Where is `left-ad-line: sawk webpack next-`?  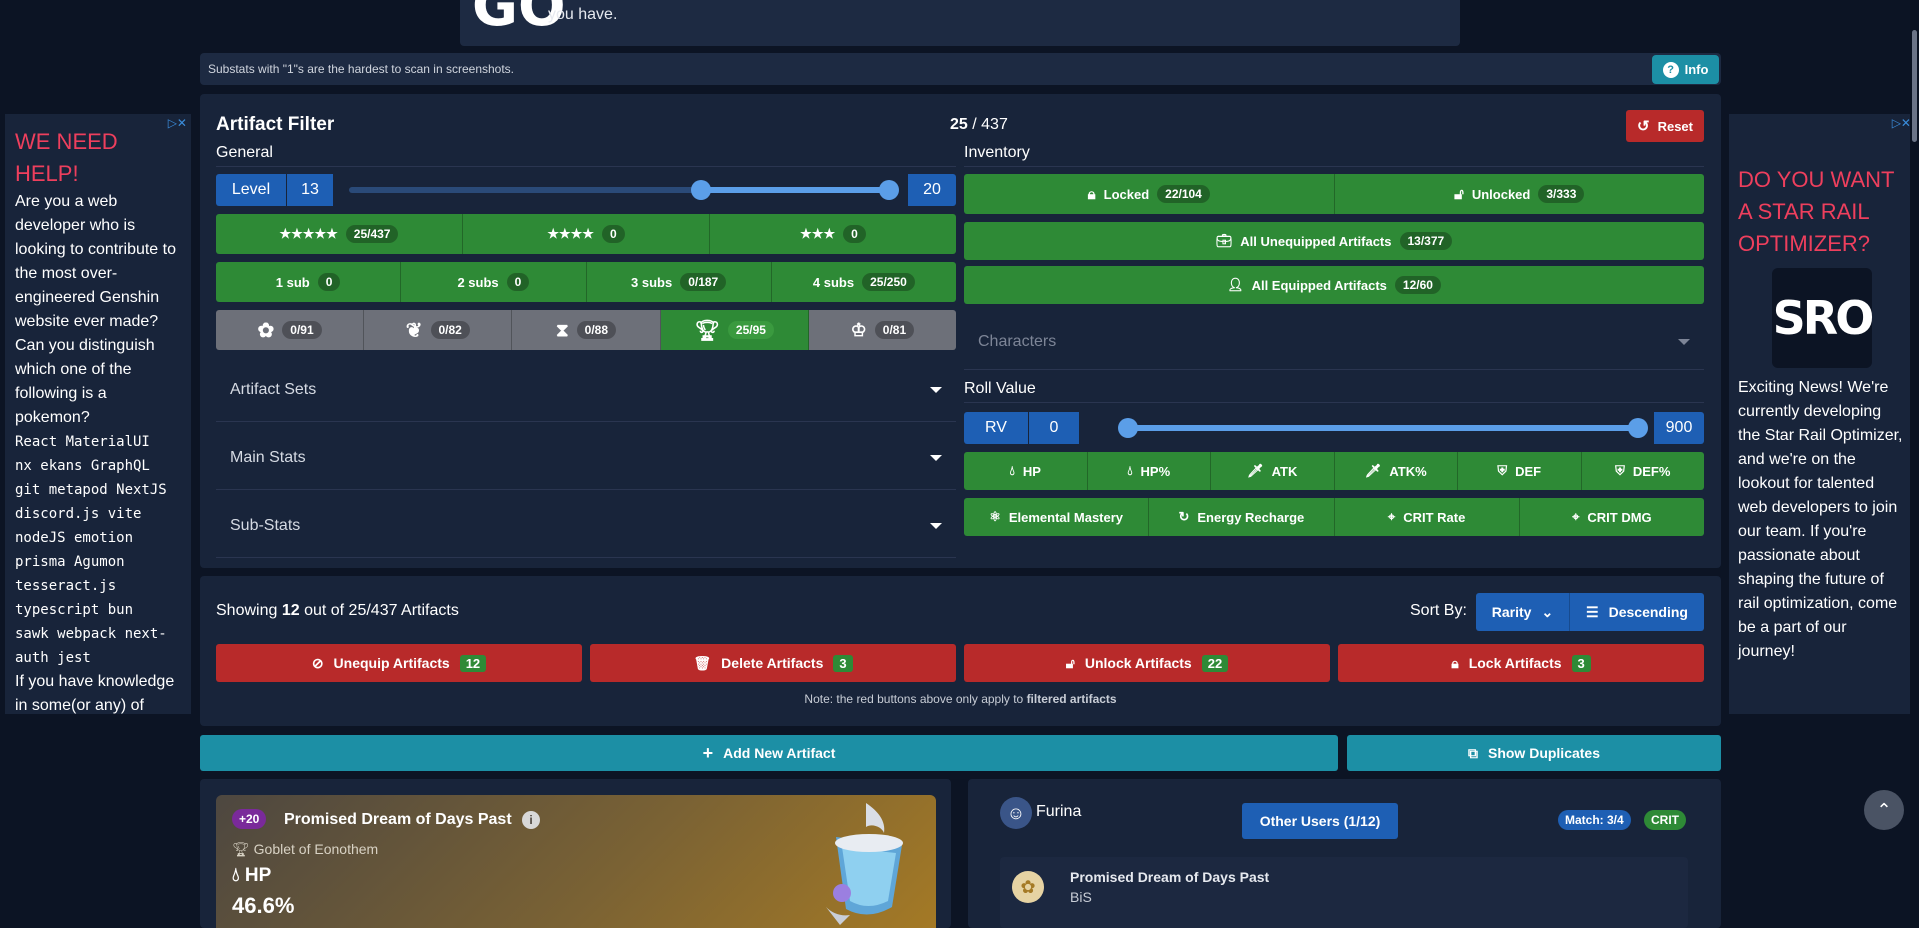 left-ad-line: sawk webpack next- is located at coordinates (91, 634).